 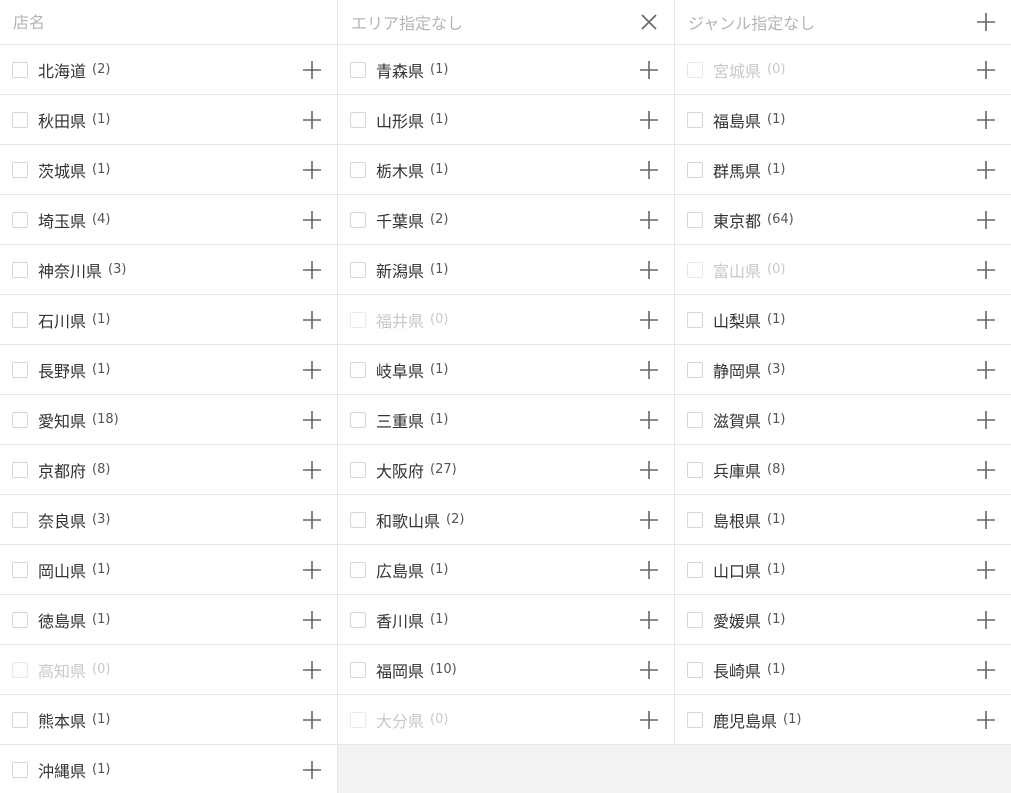 What do you see at coordinates (649, 22) in the screenshot?
I see `close-icon` at bounding box center [649, 22].